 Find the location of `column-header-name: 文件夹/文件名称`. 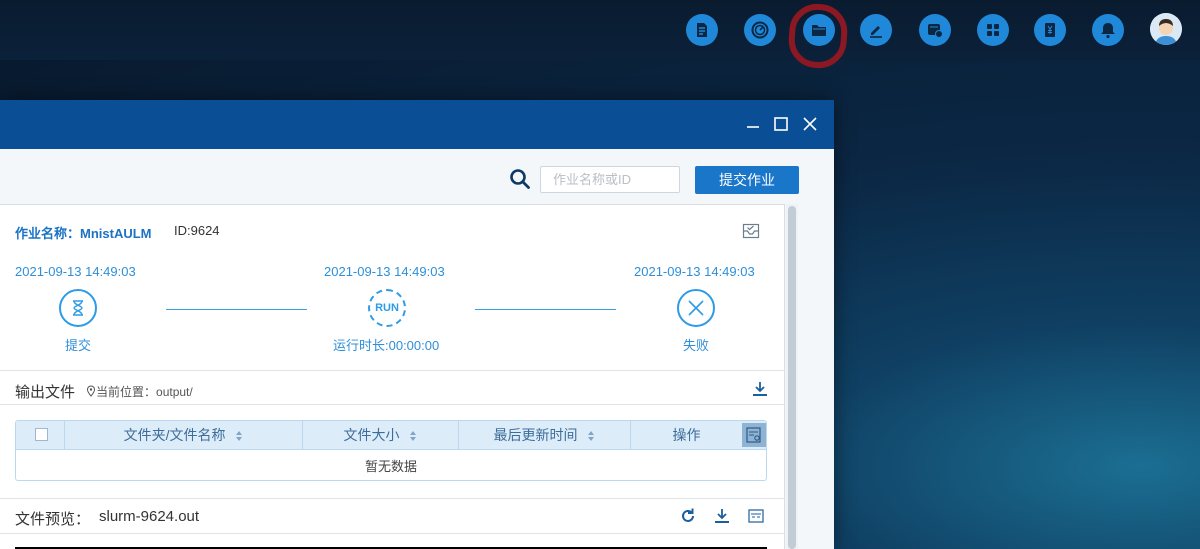

column-header-name: 文件夹/文件名称 is located at coordinates (184, 435).